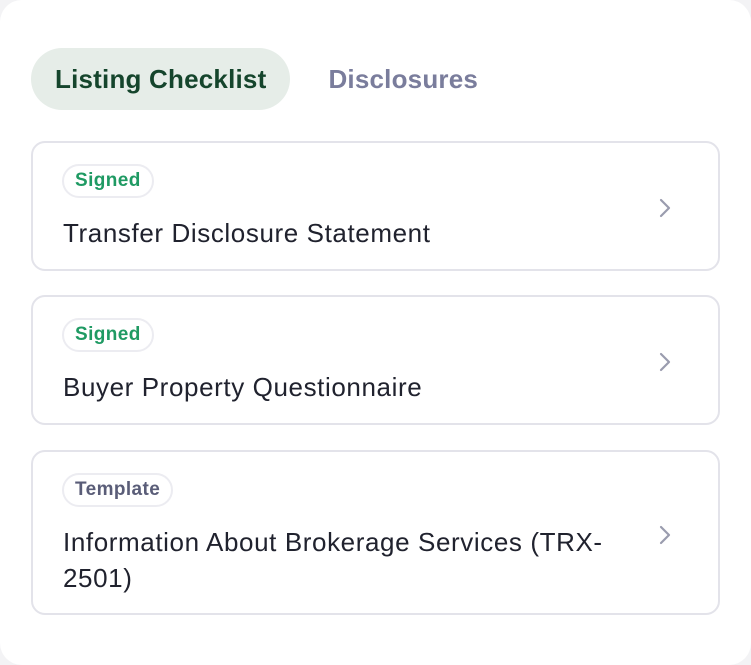 Image resolution: width=751 pixels, height=665 pixels. Describe the element at coordinates (243, 387) in the screenshot. I see `document-title: Buyer Property Questionnaire` at that location.